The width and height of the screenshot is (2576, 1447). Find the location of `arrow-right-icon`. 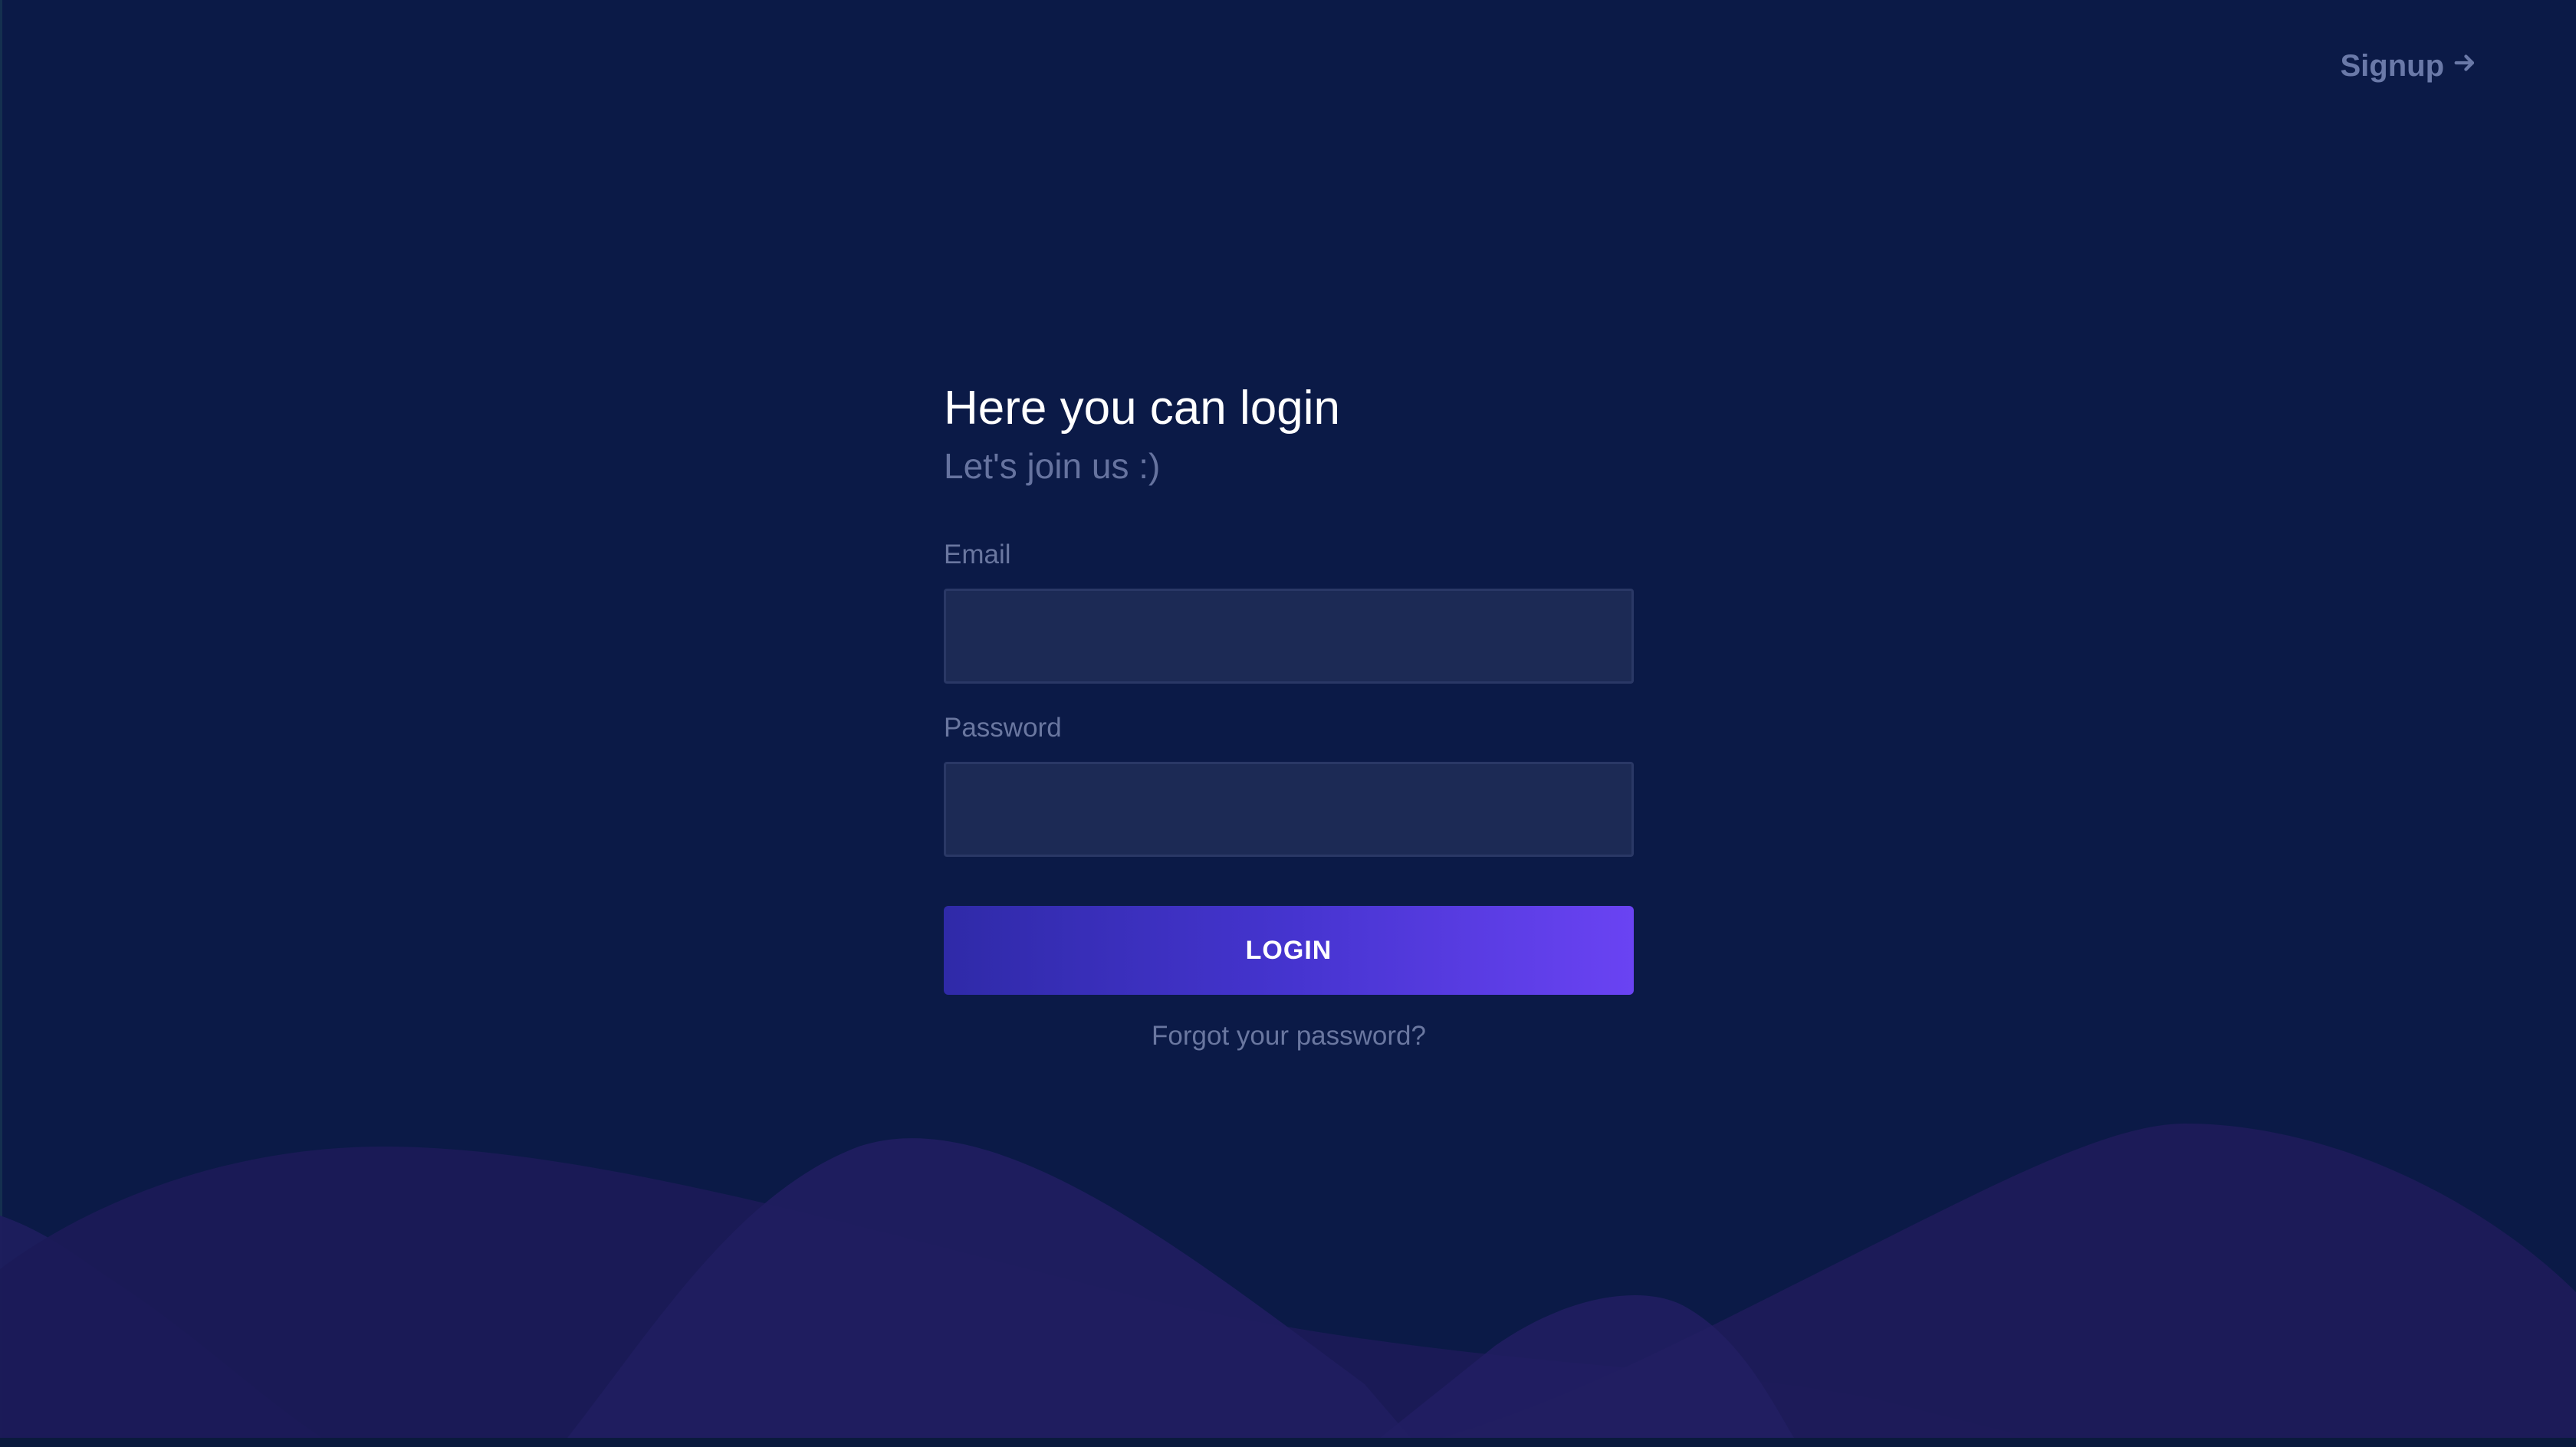

arrow-right-icon is located at coordinates (2465, 66).